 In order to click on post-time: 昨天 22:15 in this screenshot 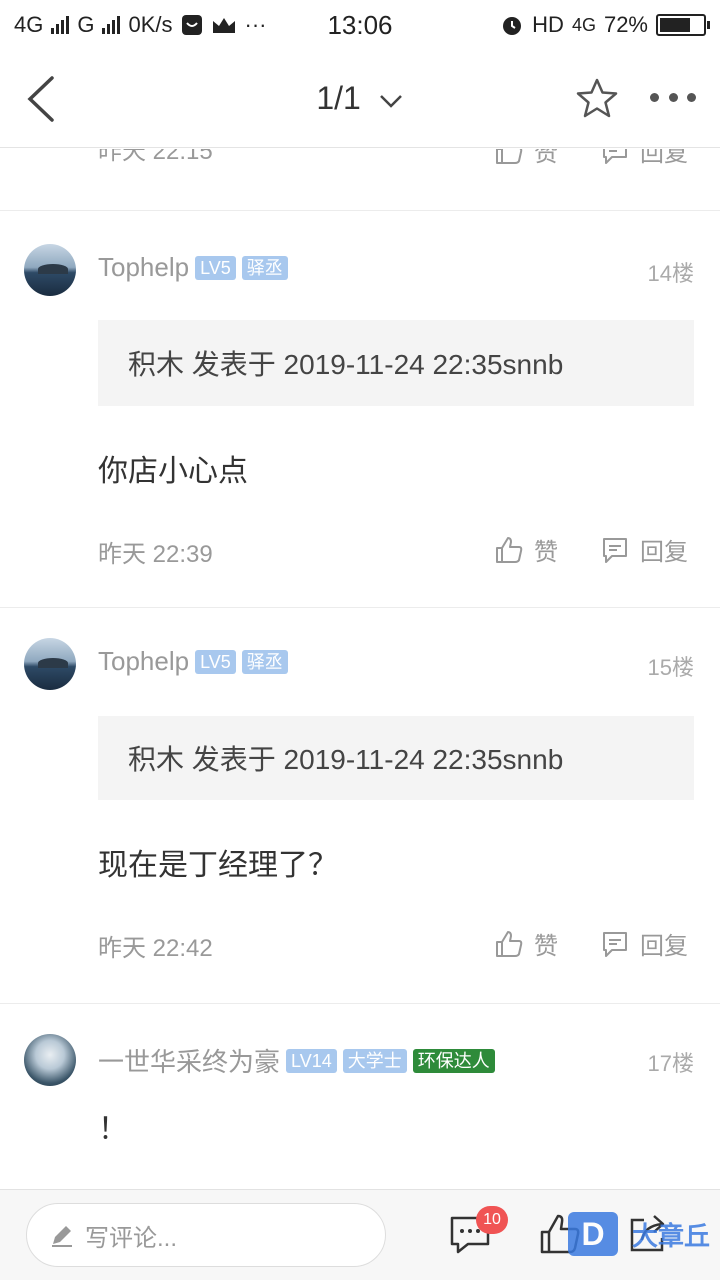, I will do `click(155, 157)`.